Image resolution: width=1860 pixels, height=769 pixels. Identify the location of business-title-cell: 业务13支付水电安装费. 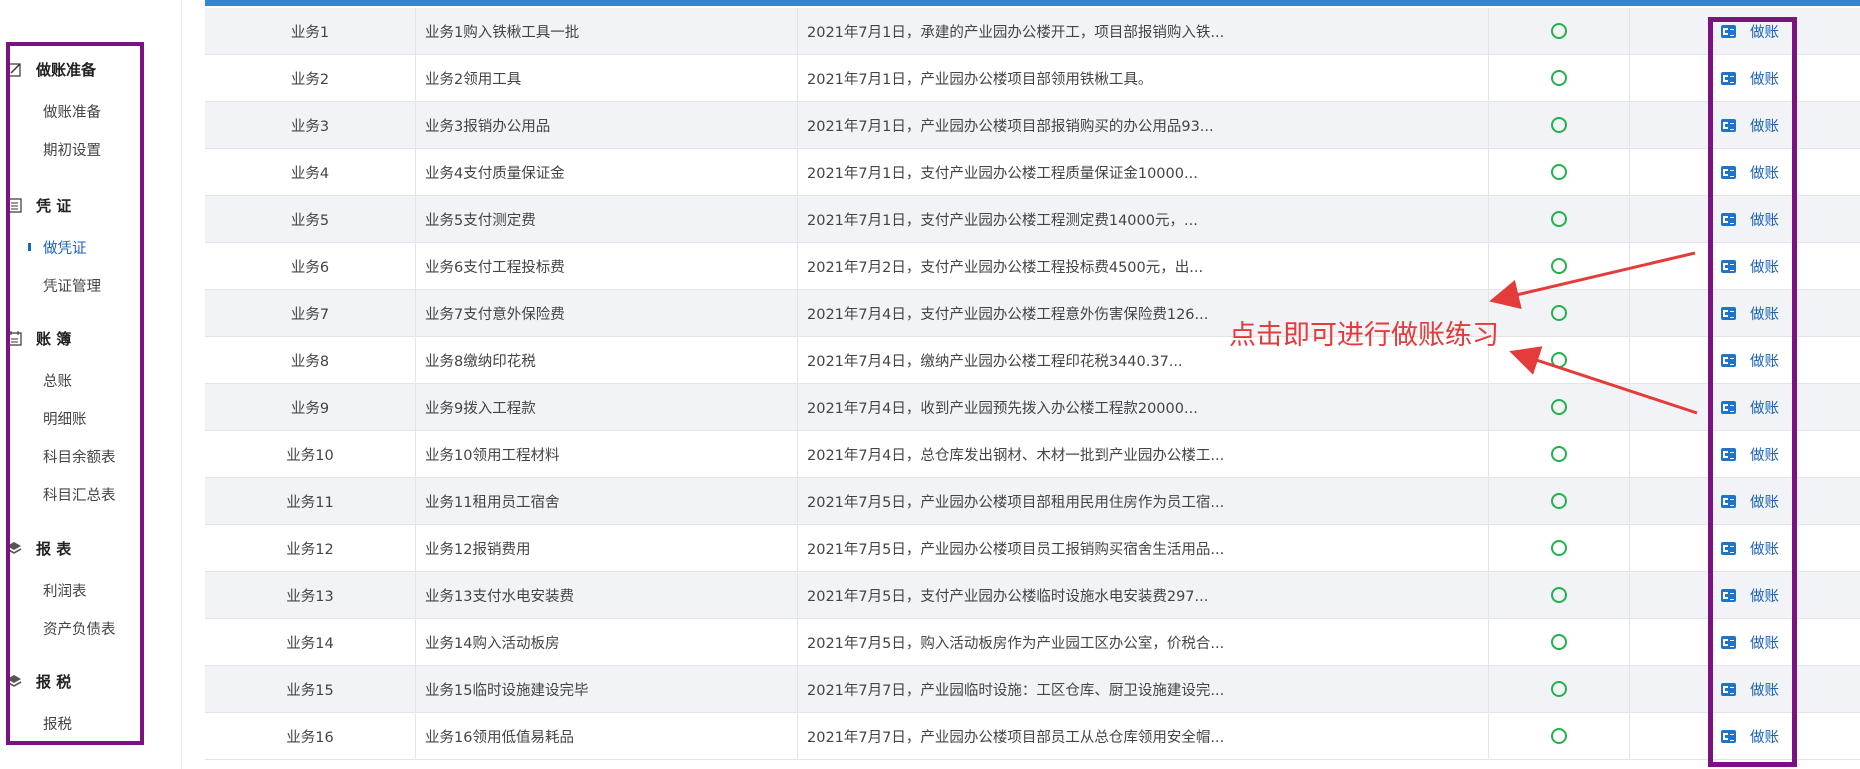
(607, 595).